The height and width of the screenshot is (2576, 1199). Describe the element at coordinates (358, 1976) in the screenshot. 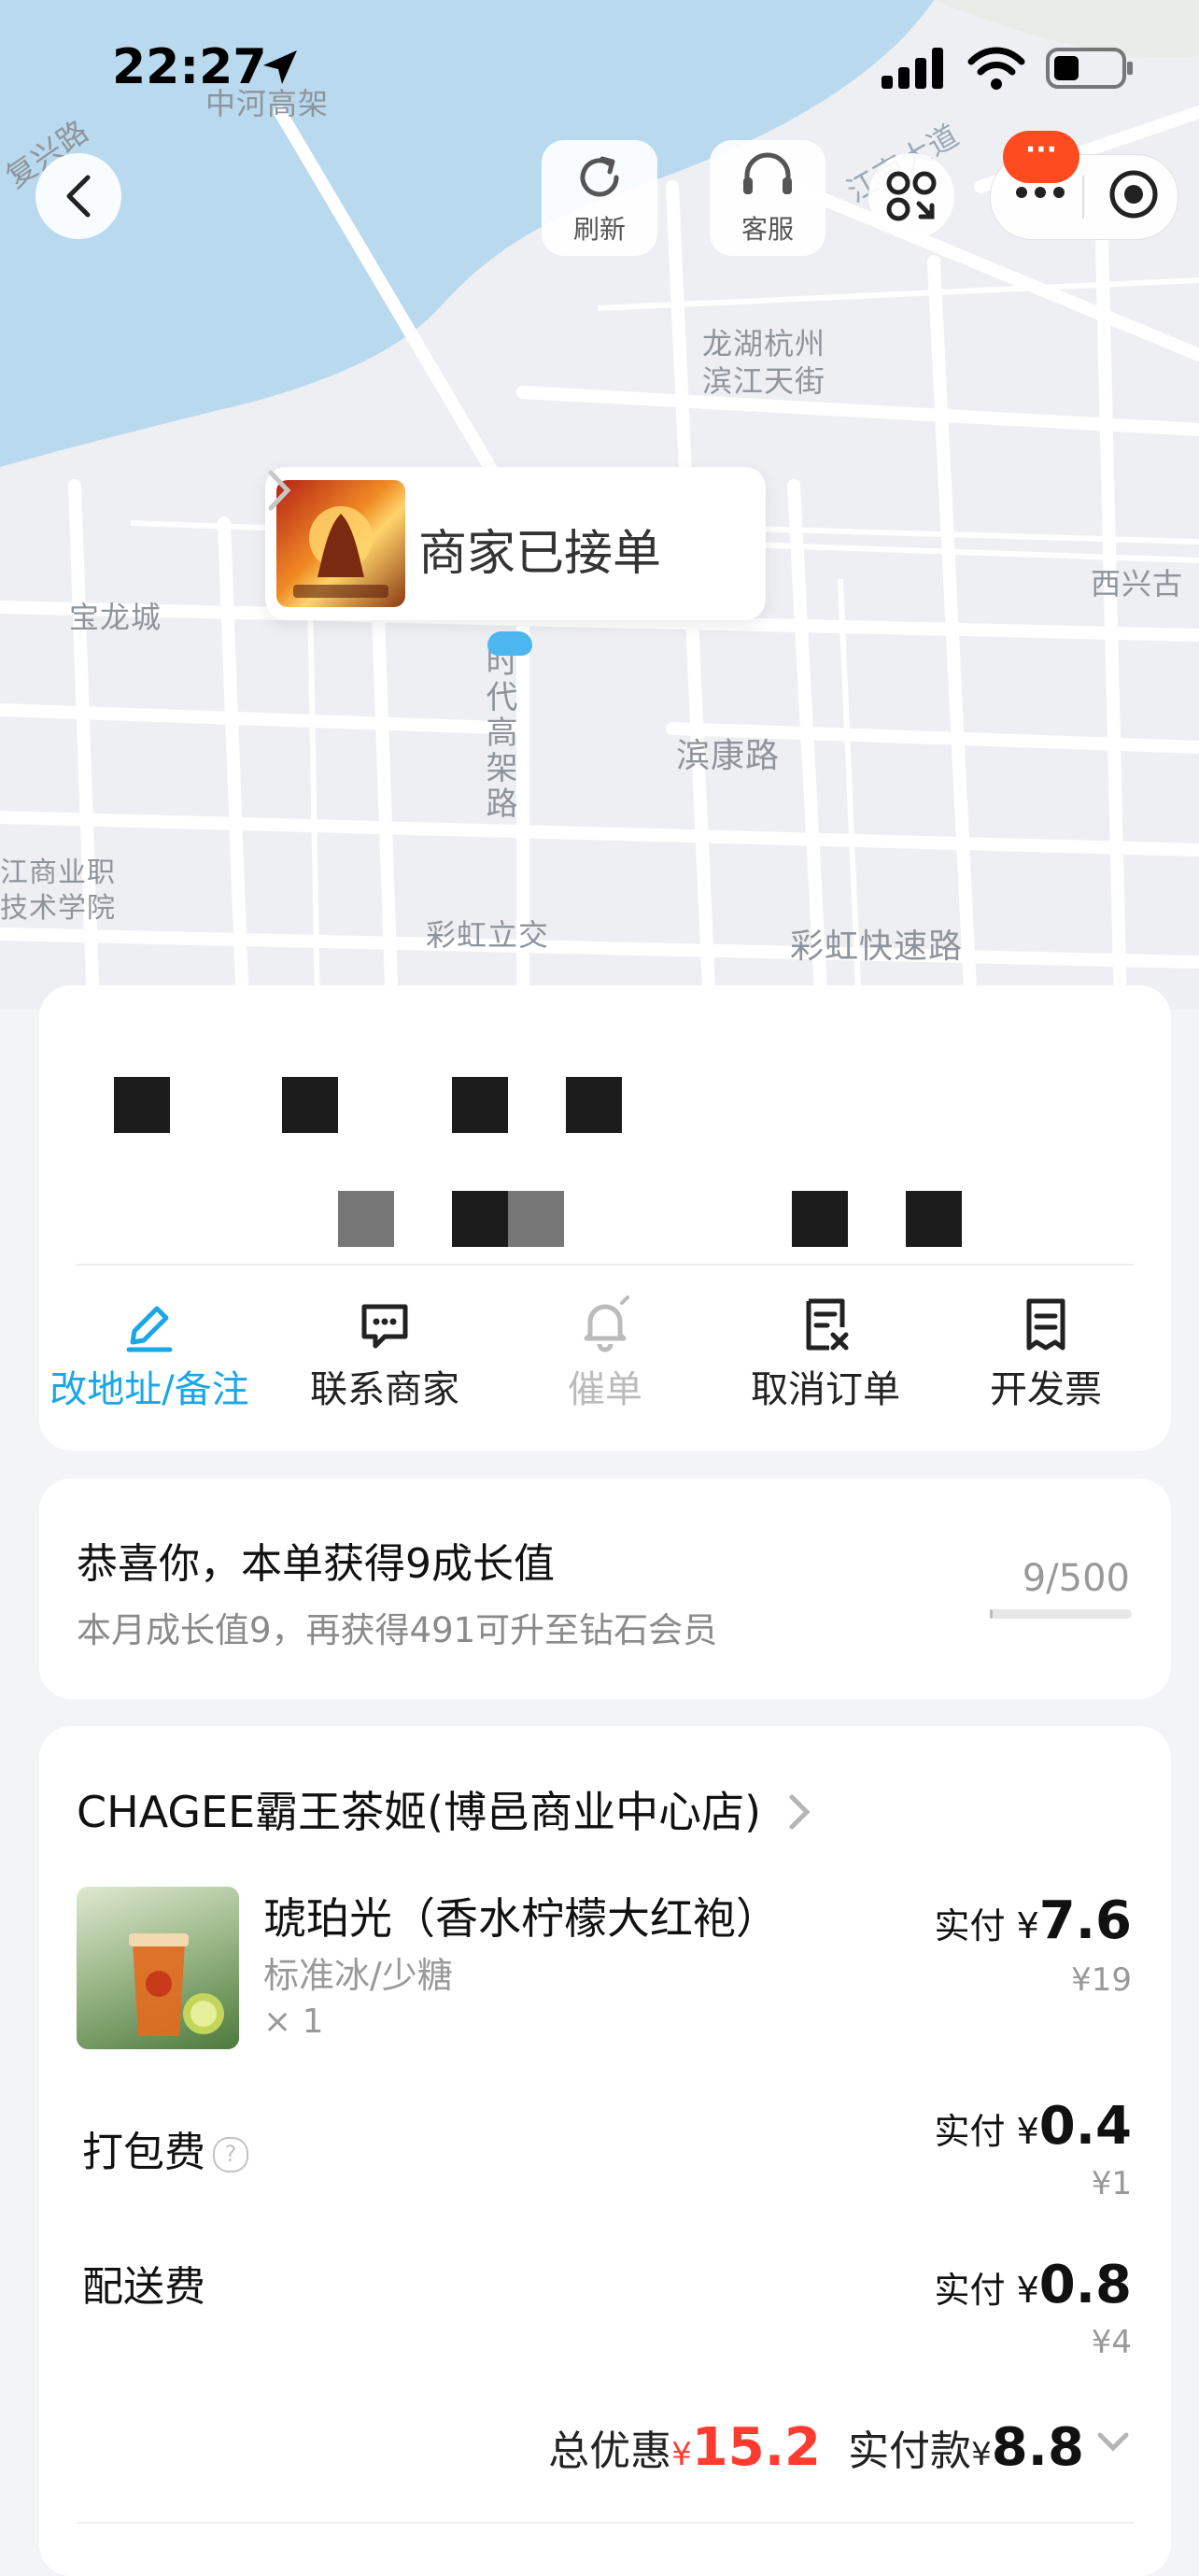

I see `item-spec: 标准冰/少糖` at that location.